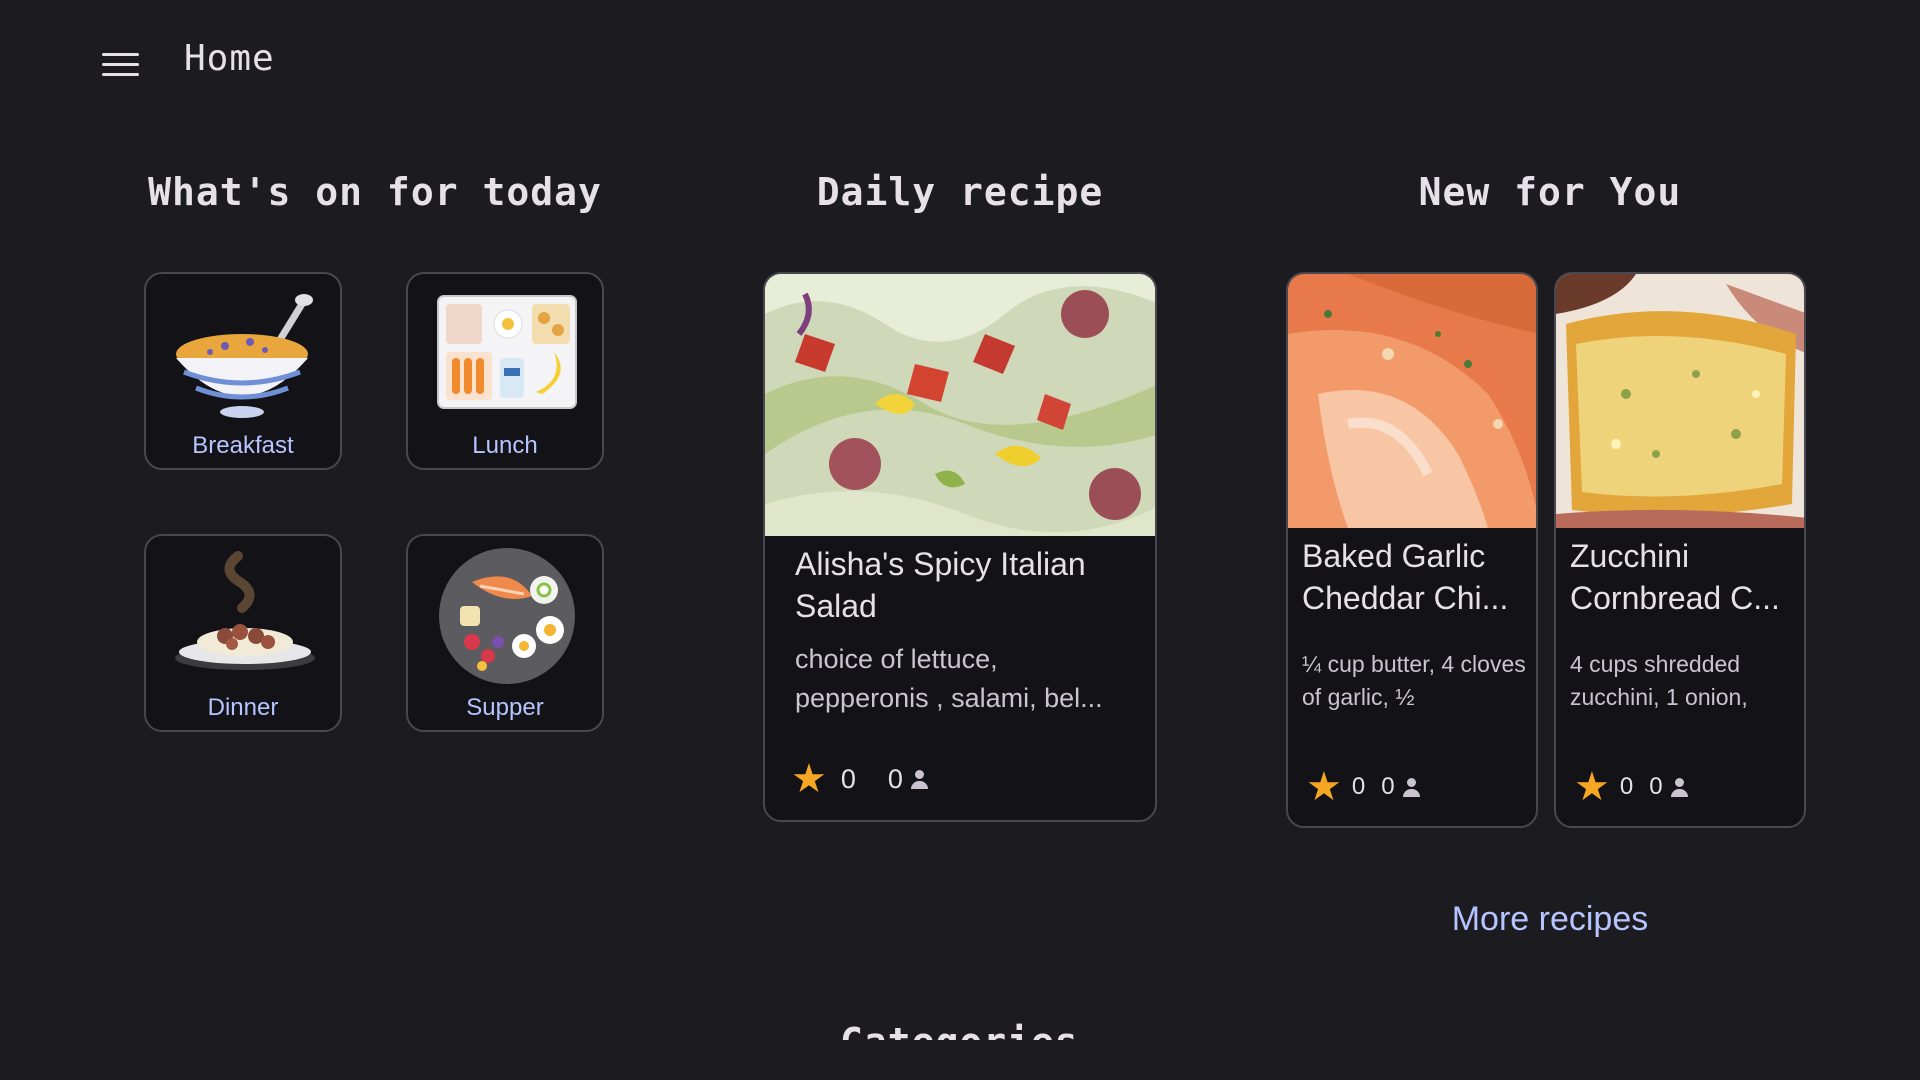 Image resolution: width=1920 pixels, height=1080 pixels. I want to click on meal-label-breakfast: Breakfast, so click(243, 445).